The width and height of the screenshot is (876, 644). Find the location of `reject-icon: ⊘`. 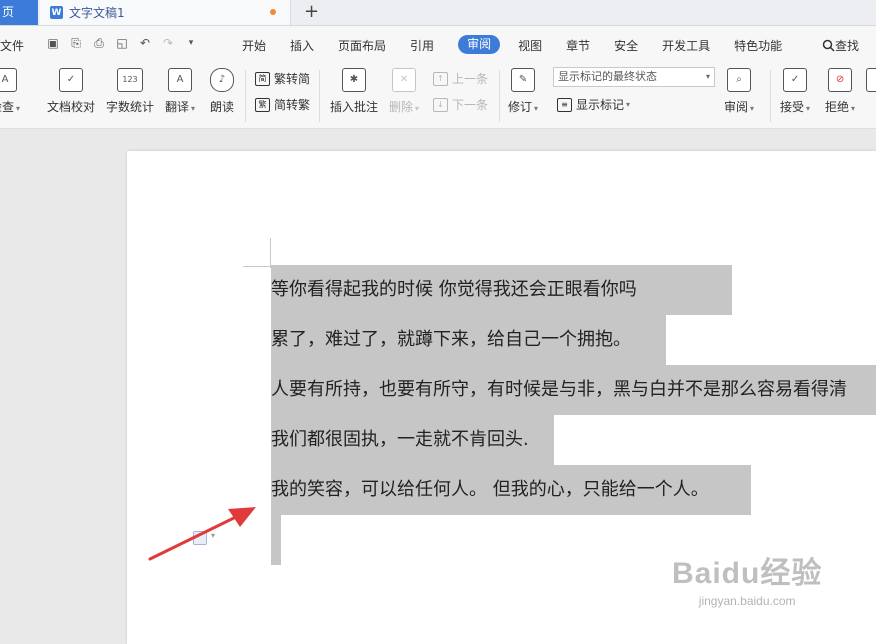

reject-icon: ⊘ is located at coordinates (840, 80).